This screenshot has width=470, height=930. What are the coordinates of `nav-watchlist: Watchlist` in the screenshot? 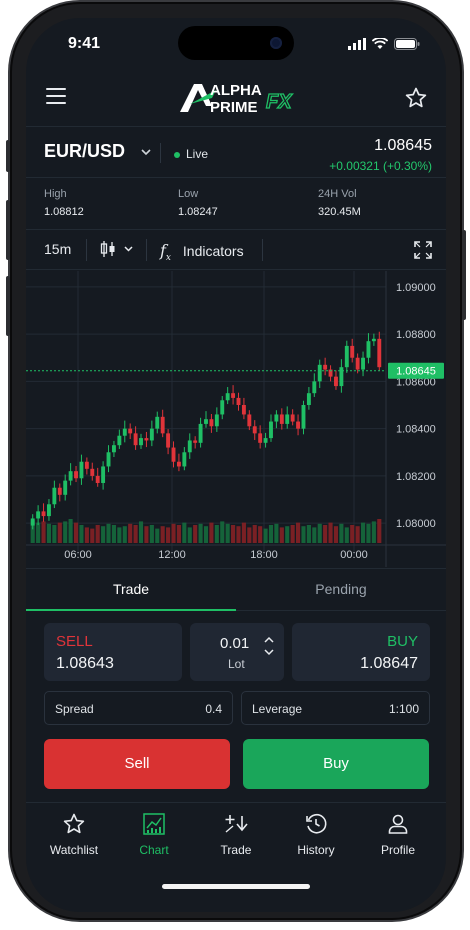 It's located at (74, 834).